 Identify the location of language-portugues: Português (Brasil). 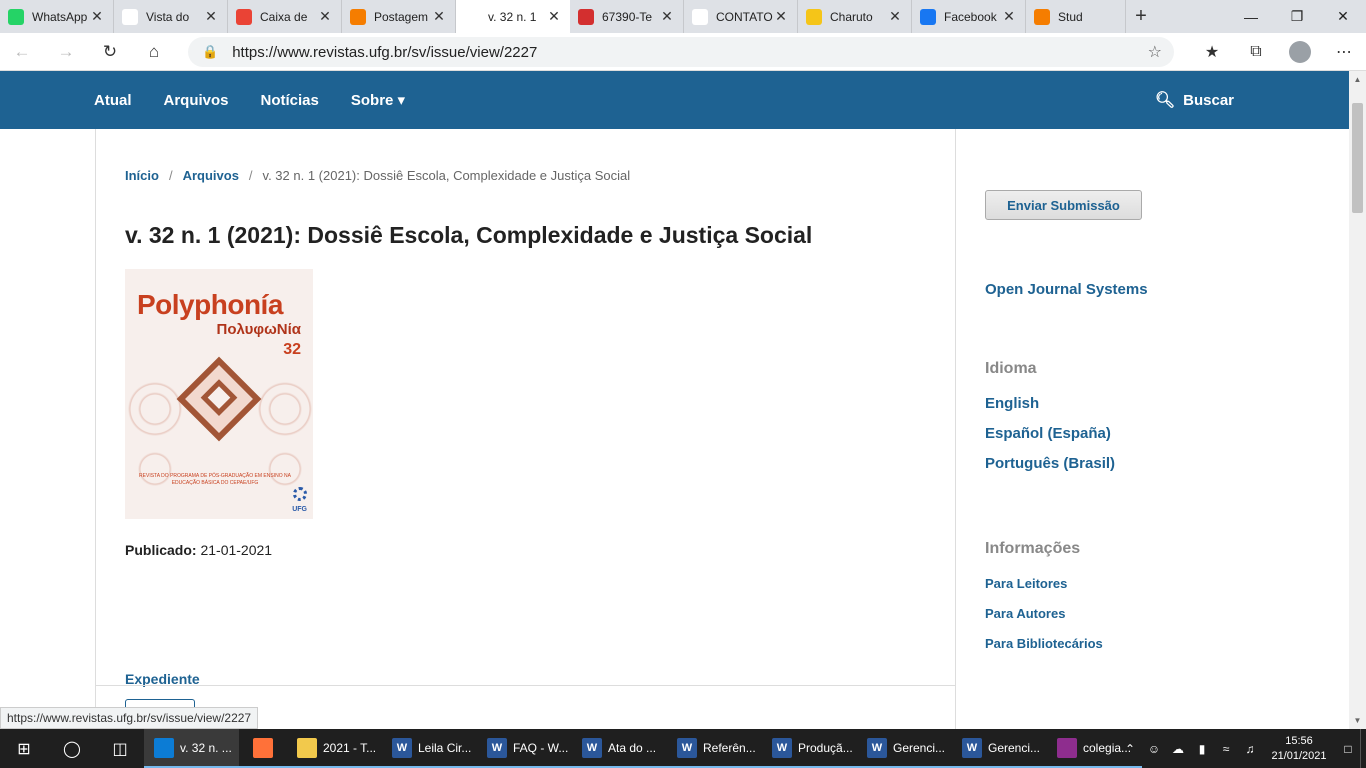
(1050, 463).